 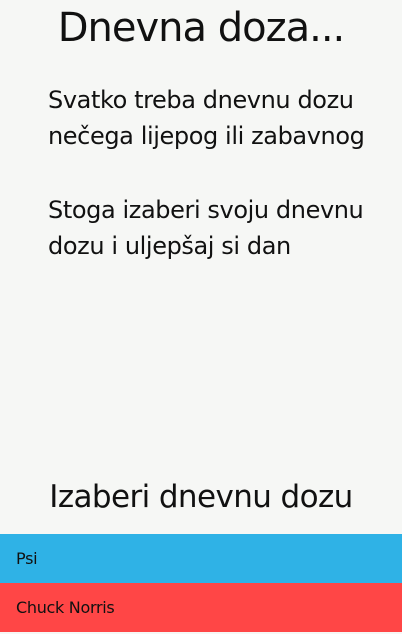 I want to click on choose-dose-heading: Izaberi dnevnu dozu, so click(x=201, y=497).